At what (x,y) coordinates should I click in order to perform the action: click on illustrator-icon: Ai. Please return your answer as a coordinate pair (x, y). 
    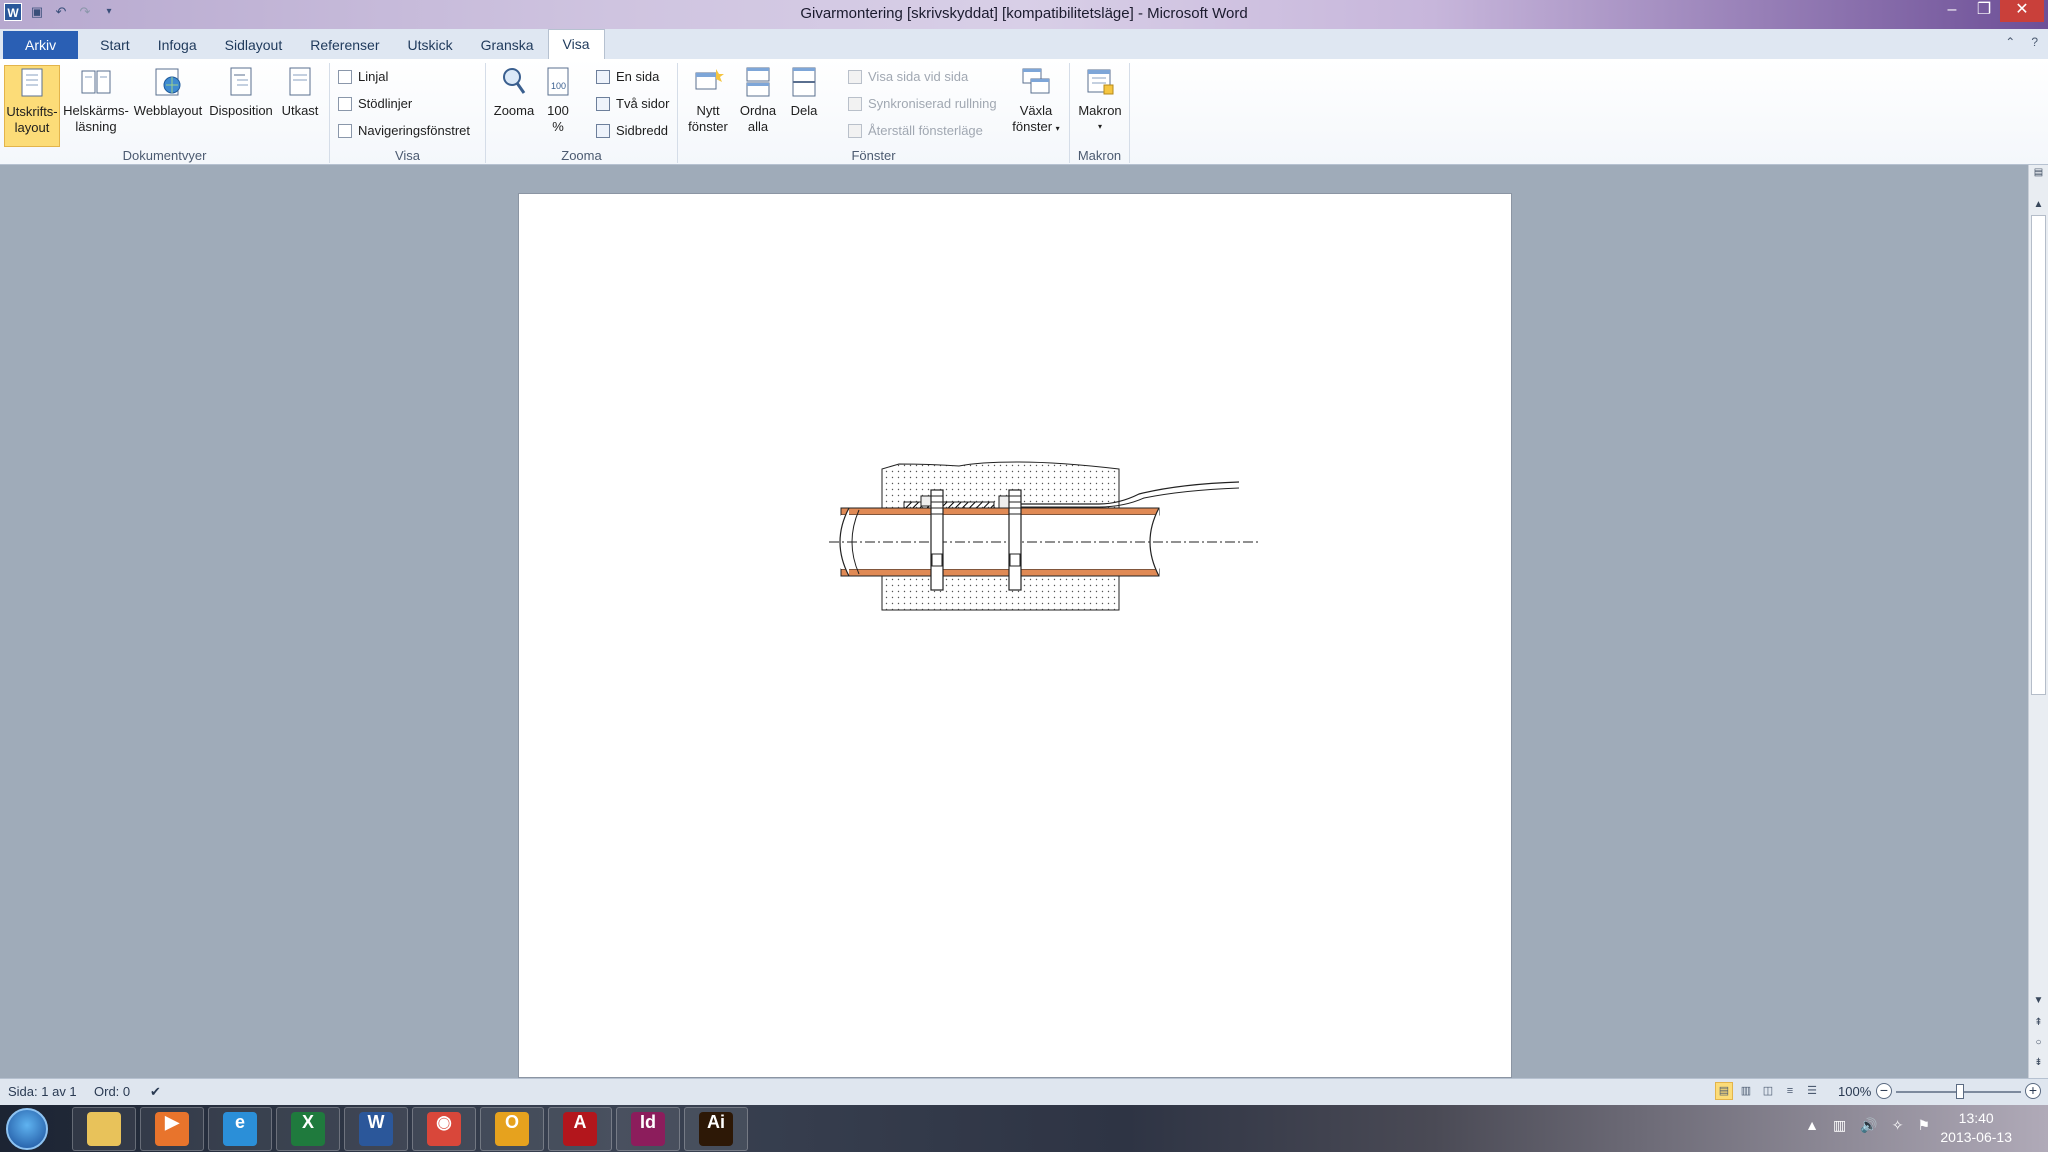
    Looking at the image, I should click on (716, 1129).